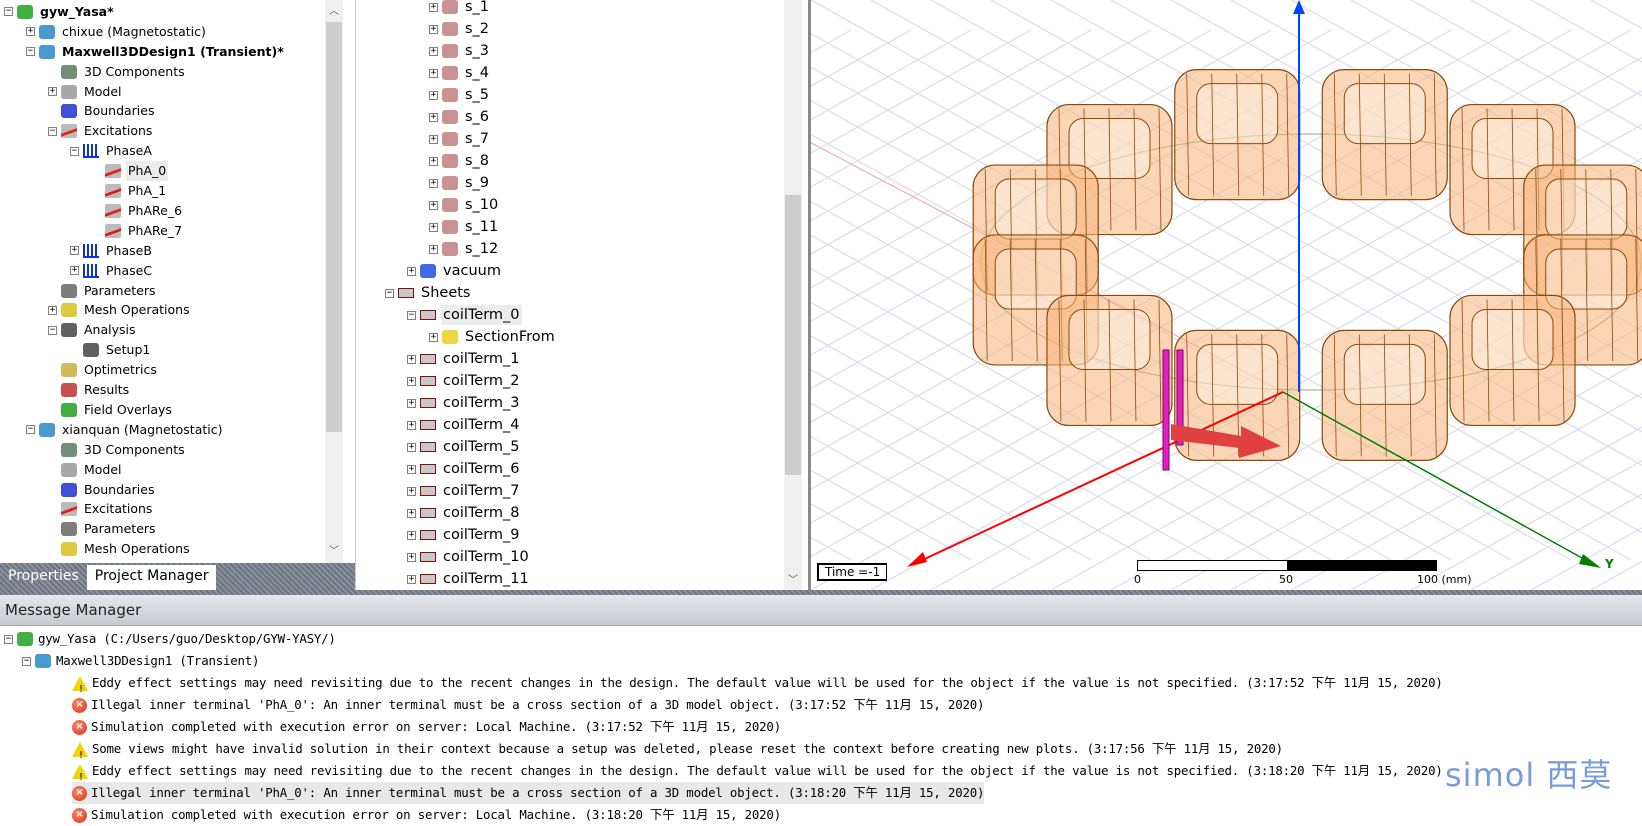  I want to click on tree-item: − PhaseA, so click(112, 151).